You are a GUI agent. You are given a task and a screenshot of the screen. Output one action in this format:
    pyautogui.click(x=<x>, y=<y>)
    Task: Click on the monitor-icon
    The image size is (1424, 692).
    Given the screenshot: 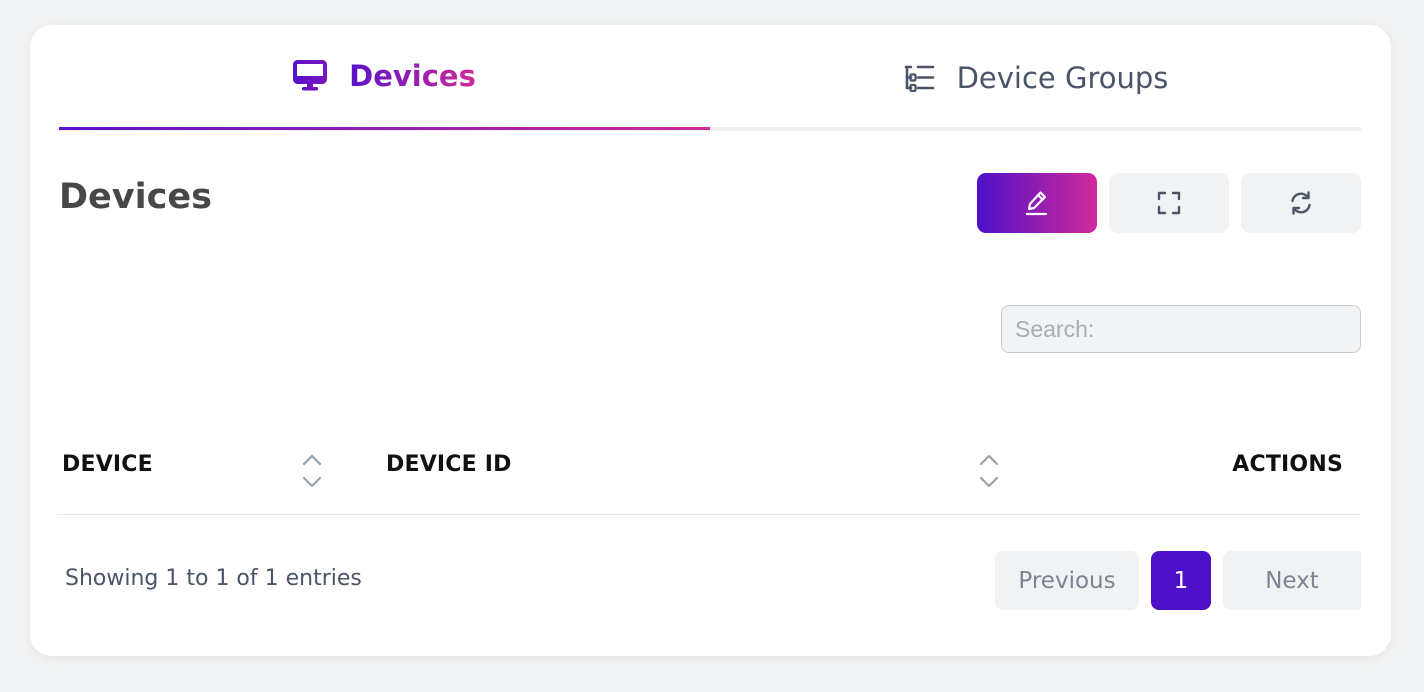 What is the action you would take?
    pyautogui.click(x=310, y=75)
    